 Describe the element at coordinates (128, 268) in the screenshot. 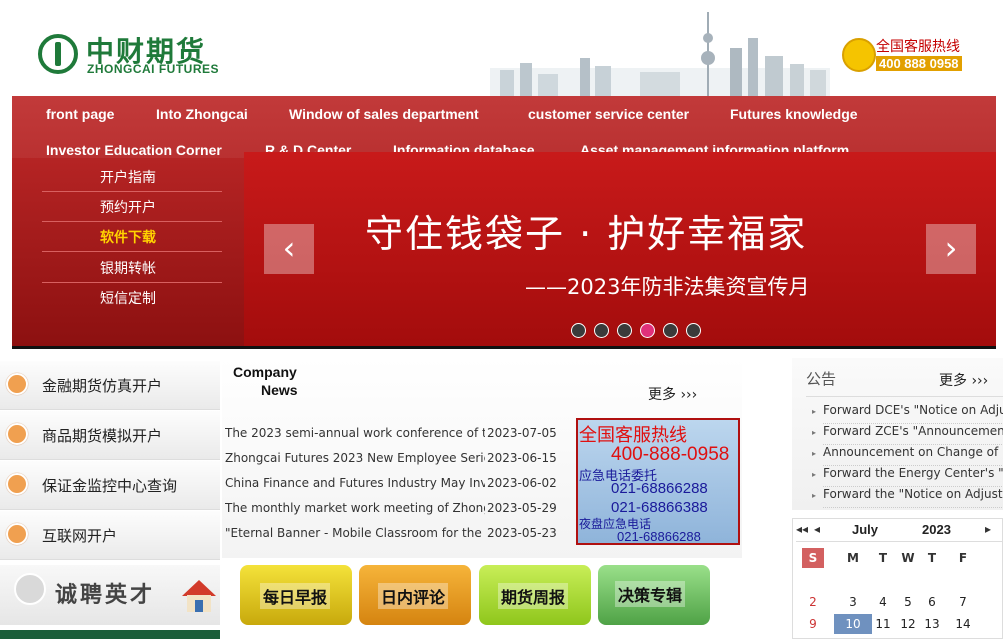

I see `menu-bank-transfer: 银期转帐` at that location.